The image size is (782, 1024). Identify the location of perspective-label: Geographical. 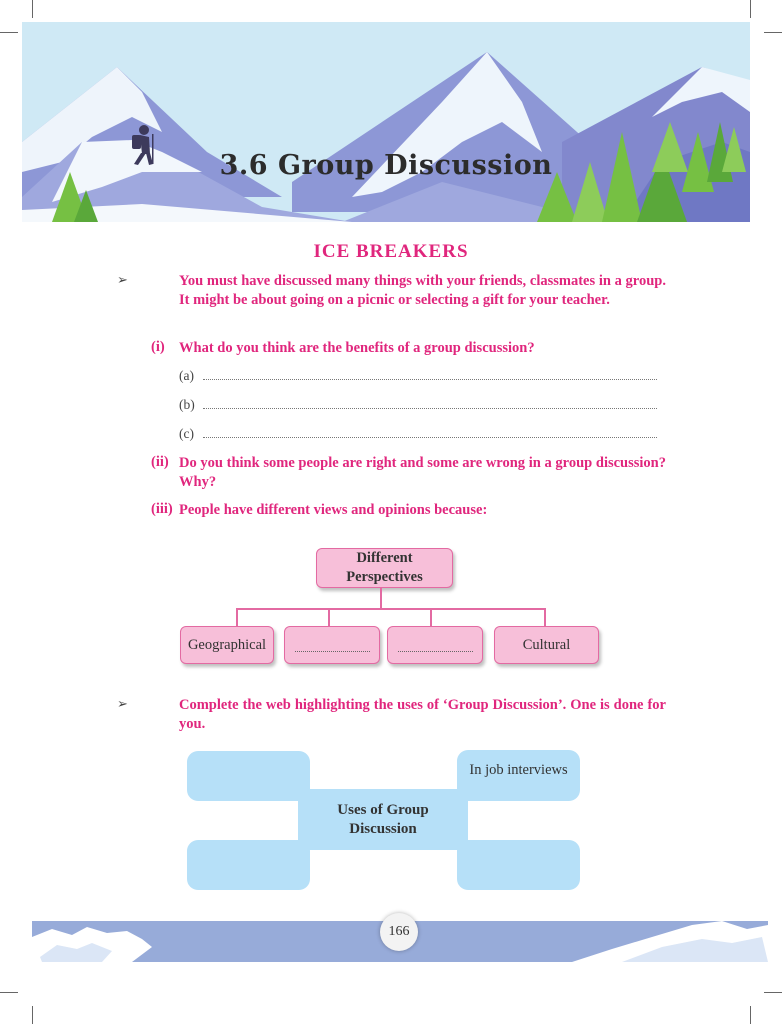
(227, 644).